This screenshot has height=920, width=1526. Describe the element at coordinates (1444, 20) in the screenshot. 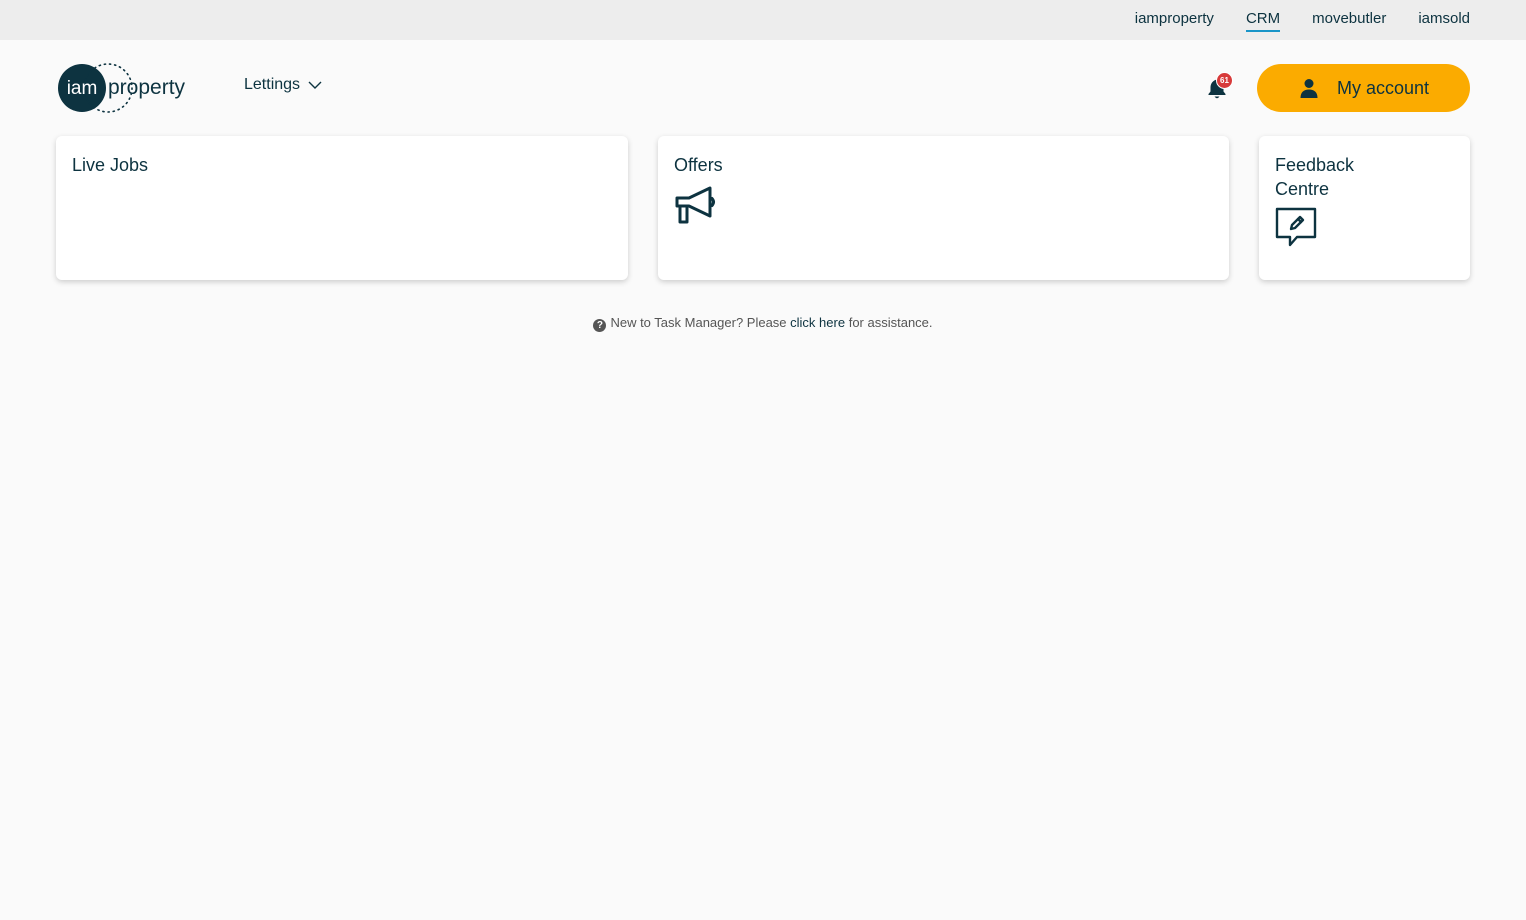

I see `brand-link-iamsold: iamsold` at that location.